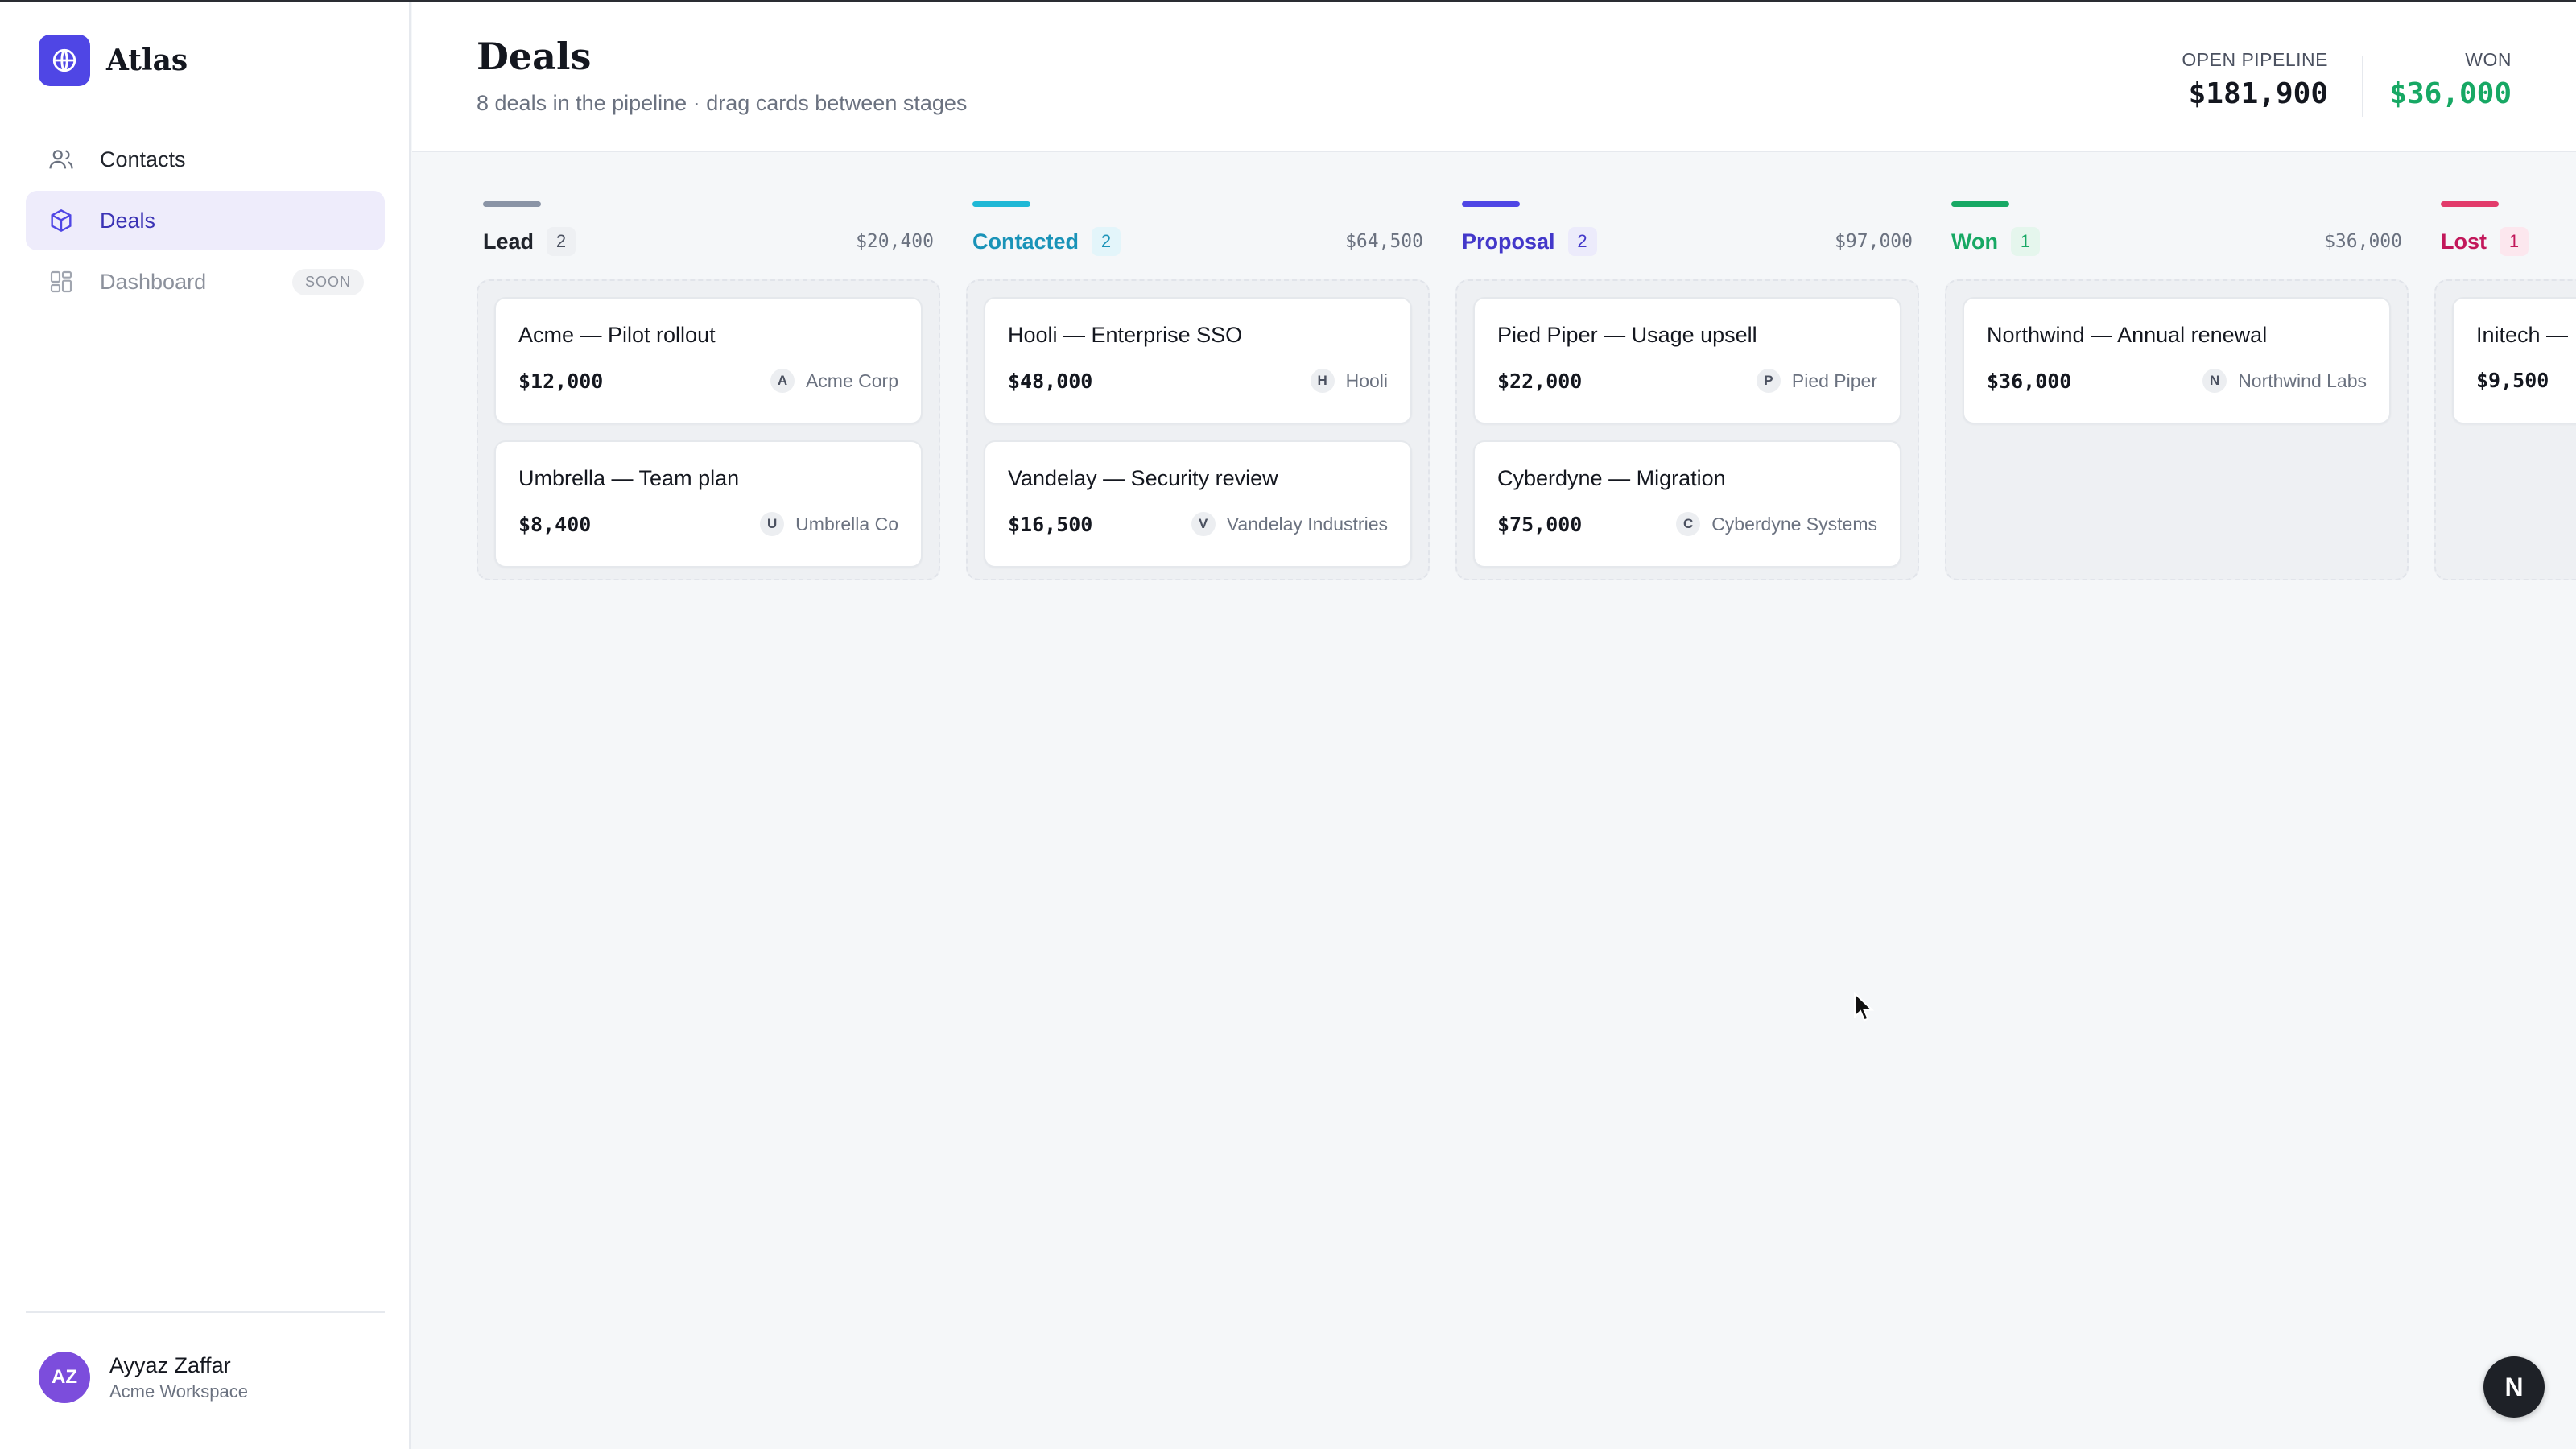 This screenshot has width=2576, height=1449. Describe the element at coordinates (1508, 242) in the screenshot. I see `column-name: Proposal` at that location.